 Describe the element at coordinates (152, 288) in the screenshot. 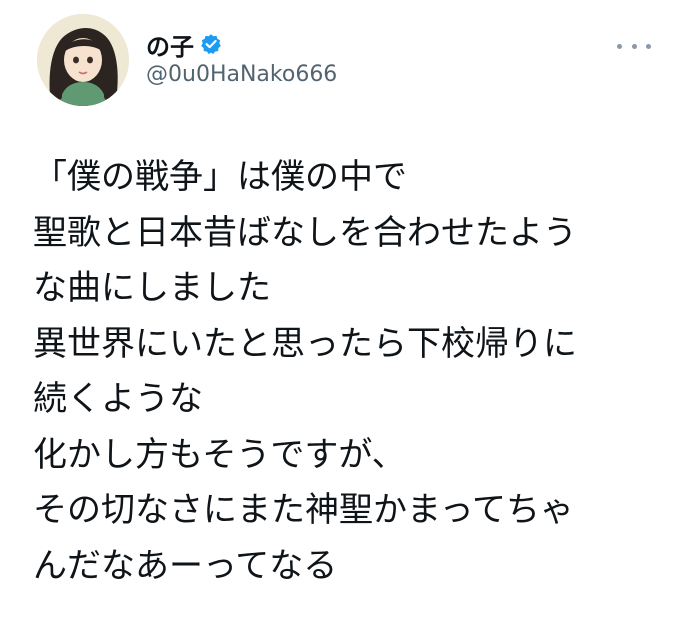

I see `tweet-text-line: な曲にしました` at that location.